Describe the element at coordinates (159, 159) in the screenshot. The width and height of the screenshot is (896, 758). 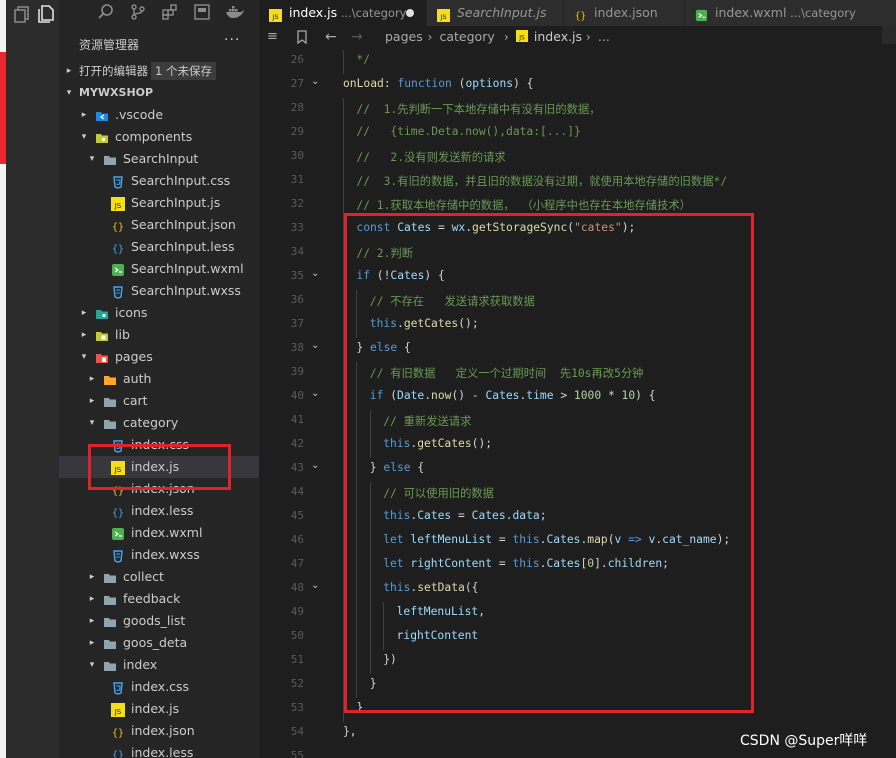
I see `tree-folder: ▾ SearchInput` at that location.